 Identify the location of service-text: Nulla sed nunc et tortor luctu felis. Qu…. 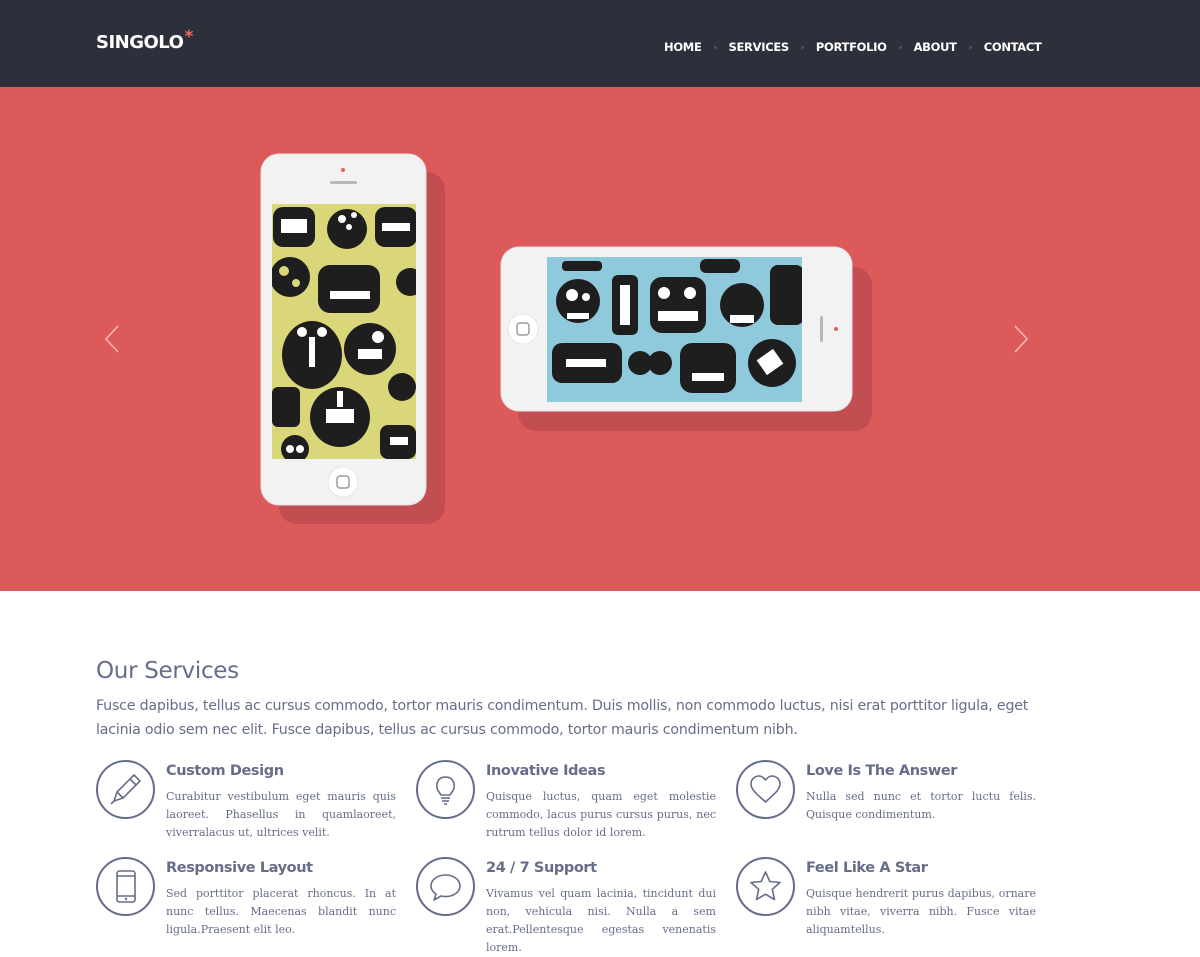
(921, 805).